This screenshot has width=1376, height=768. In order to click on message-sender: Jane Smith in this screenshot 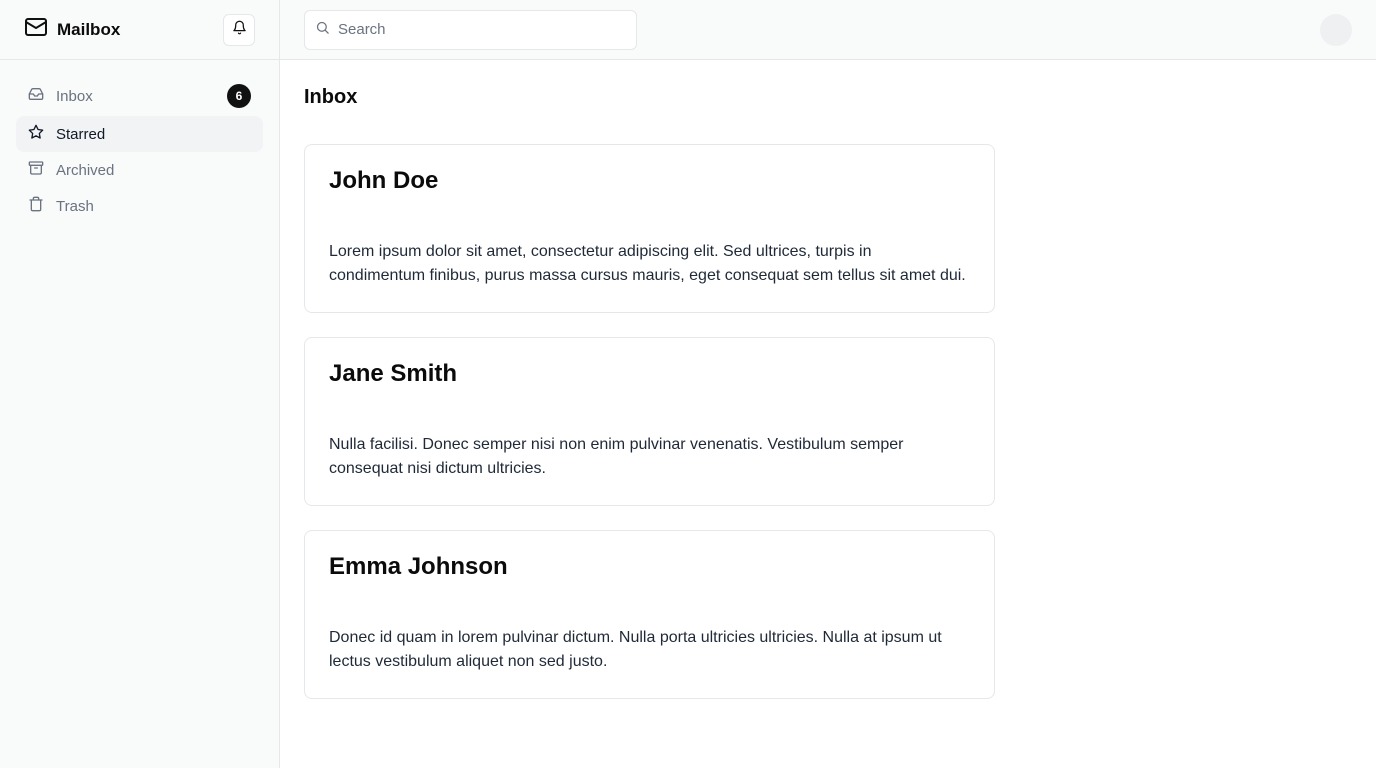, I will do `click(393, 373)`.